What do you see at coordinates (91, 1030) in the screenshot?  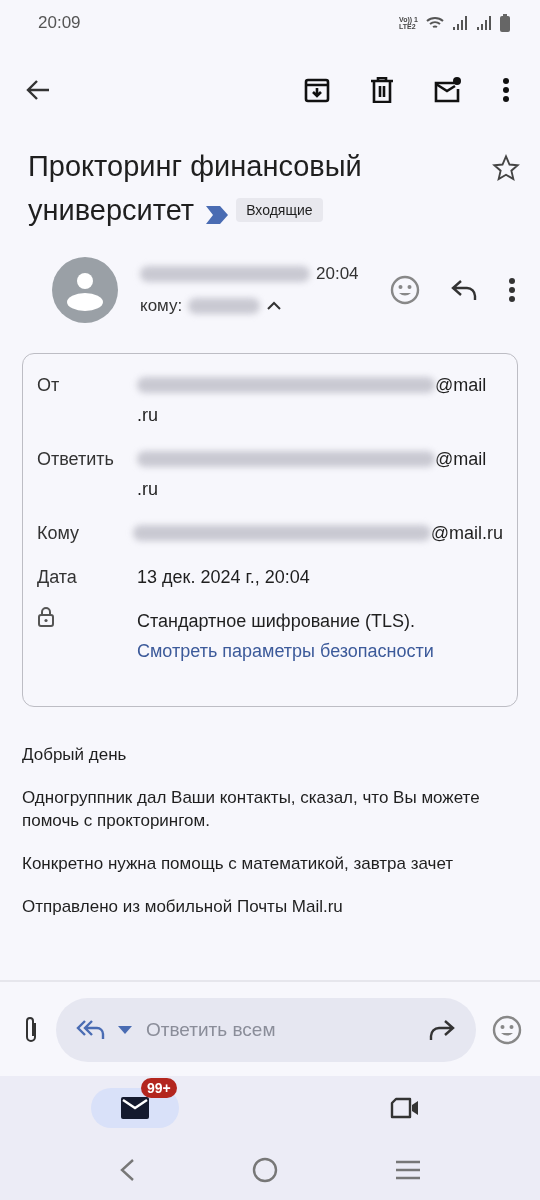 I see `reply-all-icon` at bounding box center [91, 1030].